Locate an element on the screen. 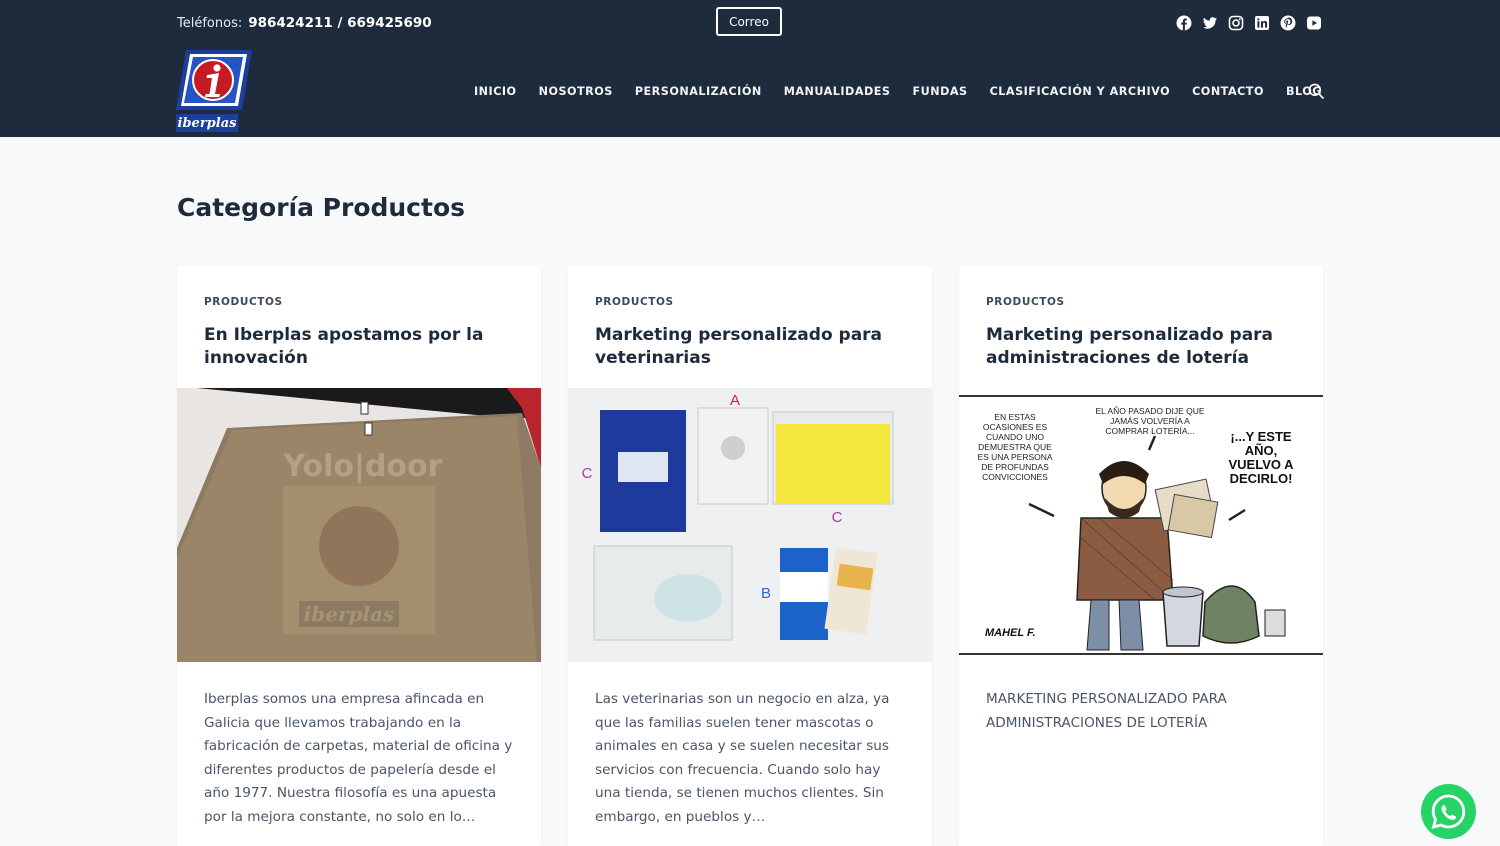 This screenshot has height=846, width=1500. cartoon-caption-right: ¡...Y ESTE AÑO, VUELVO A DECIRLO! is located at coordinates (1261, 458).